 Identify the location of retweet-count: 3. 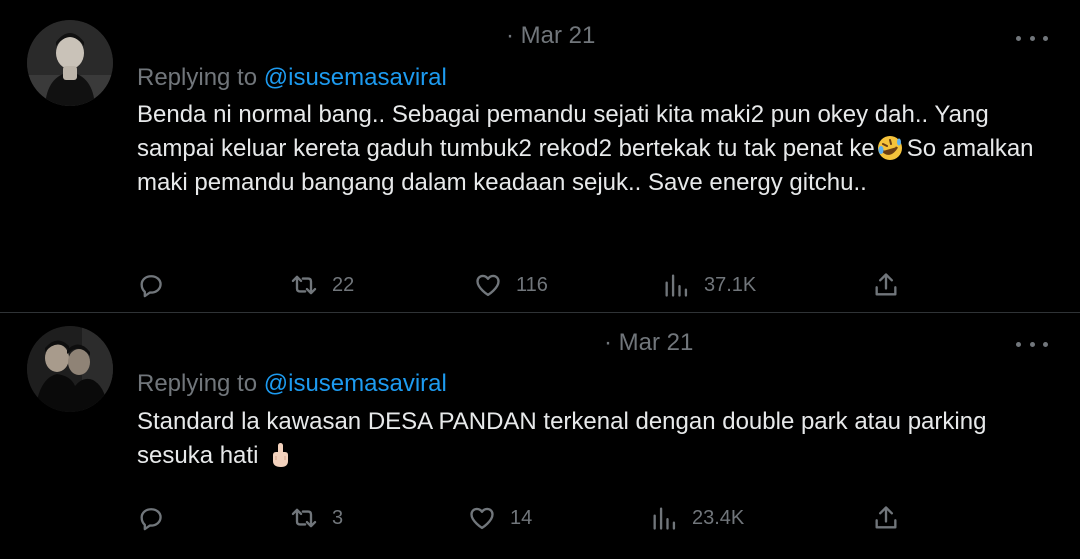
(338, 517).